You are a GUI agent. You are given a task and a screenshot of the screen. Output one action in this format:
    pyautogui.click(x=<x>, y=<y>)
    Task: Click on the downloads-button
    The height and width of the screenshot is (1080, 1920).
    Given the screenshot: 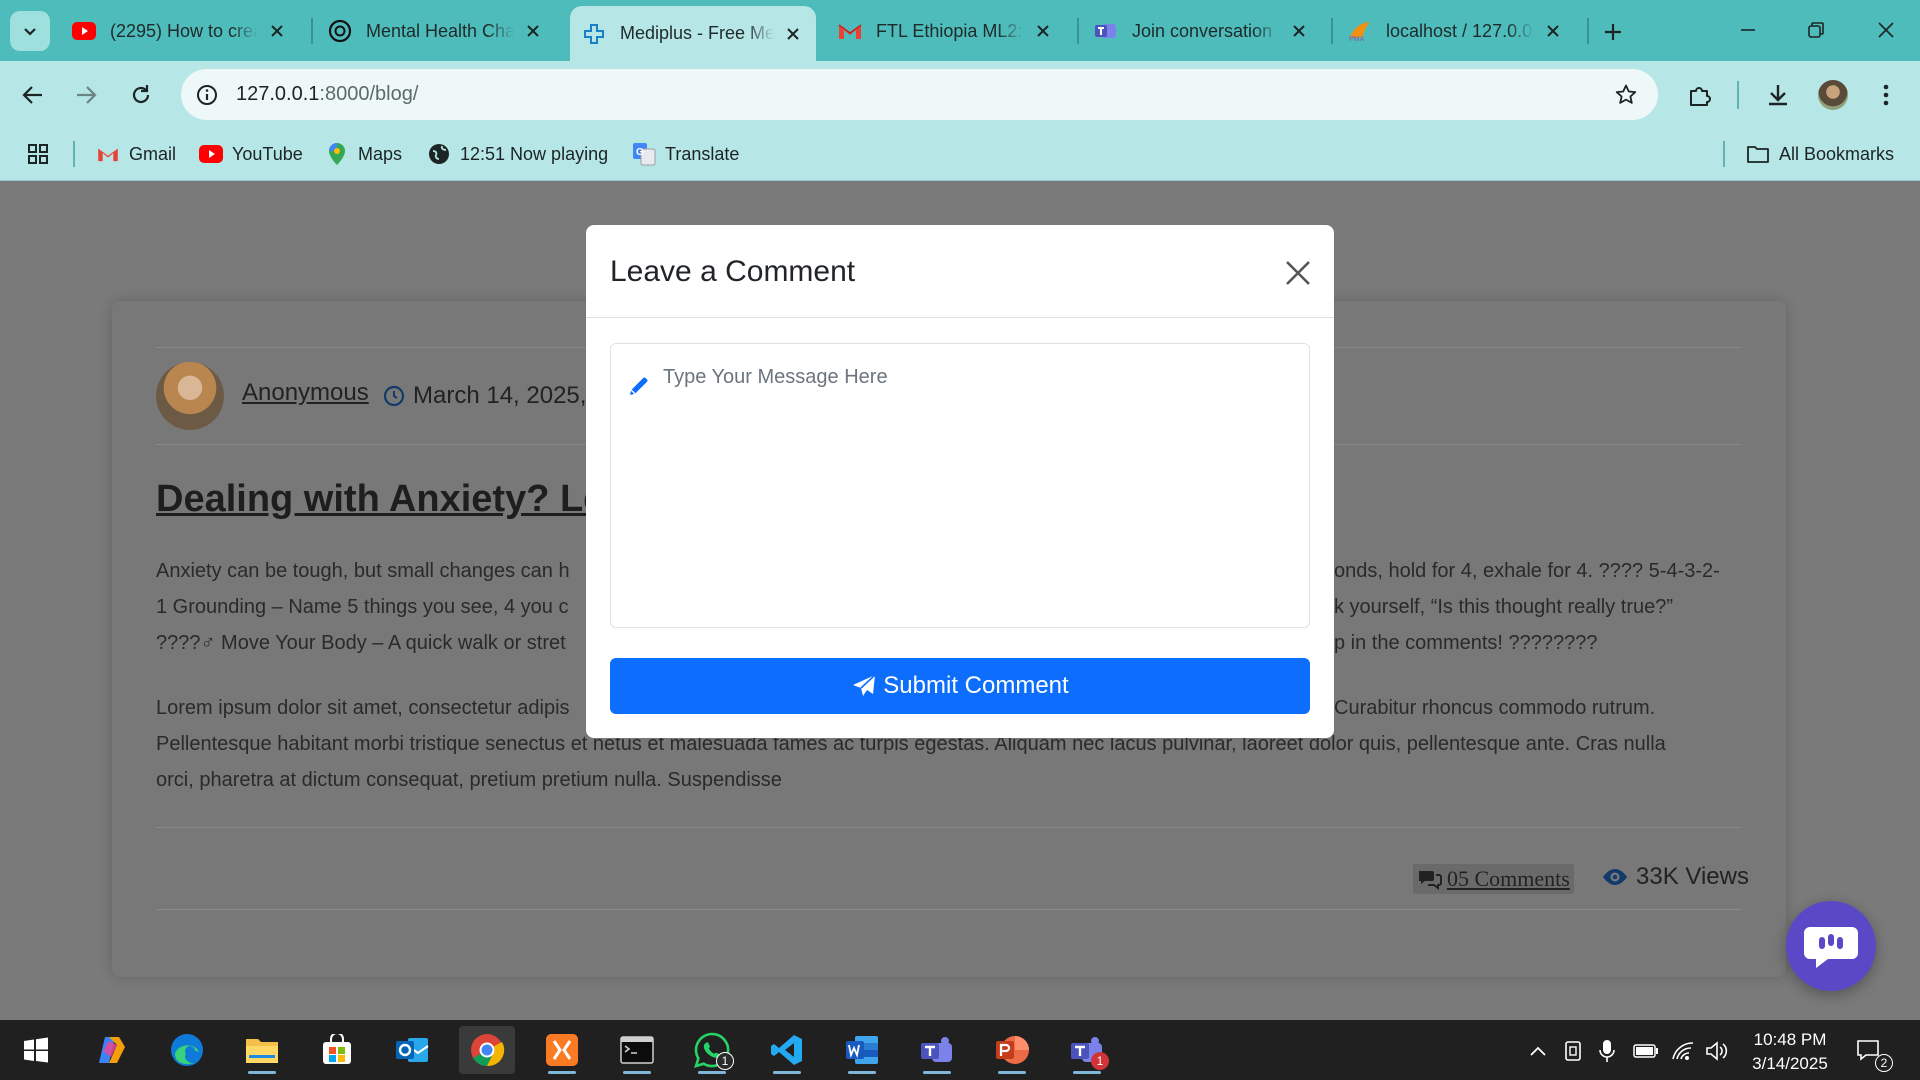 What is the action you would take?
    pyautogui.click(x=1778, y=95)
    